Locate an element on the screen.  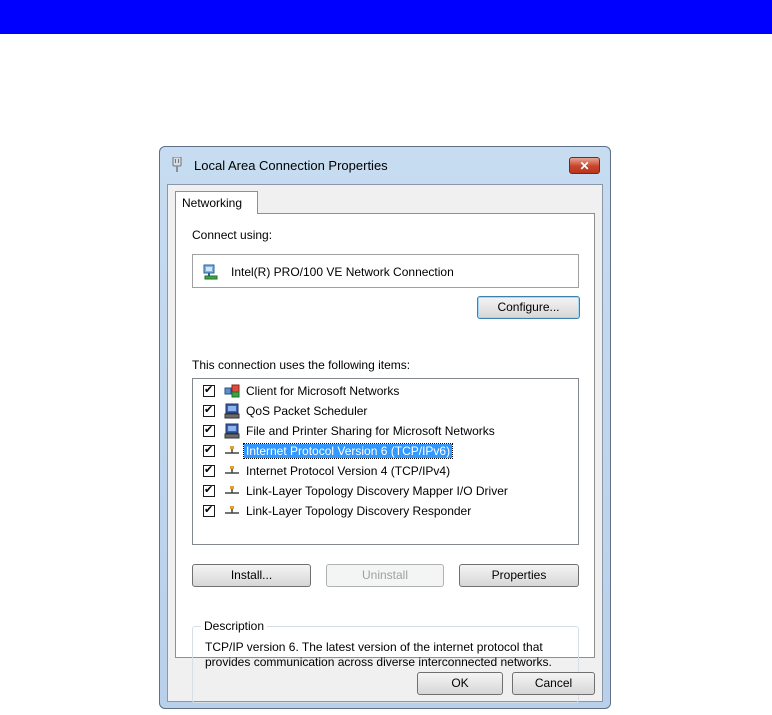
cancel-button: Cancel is located at coordinates (553, 683).